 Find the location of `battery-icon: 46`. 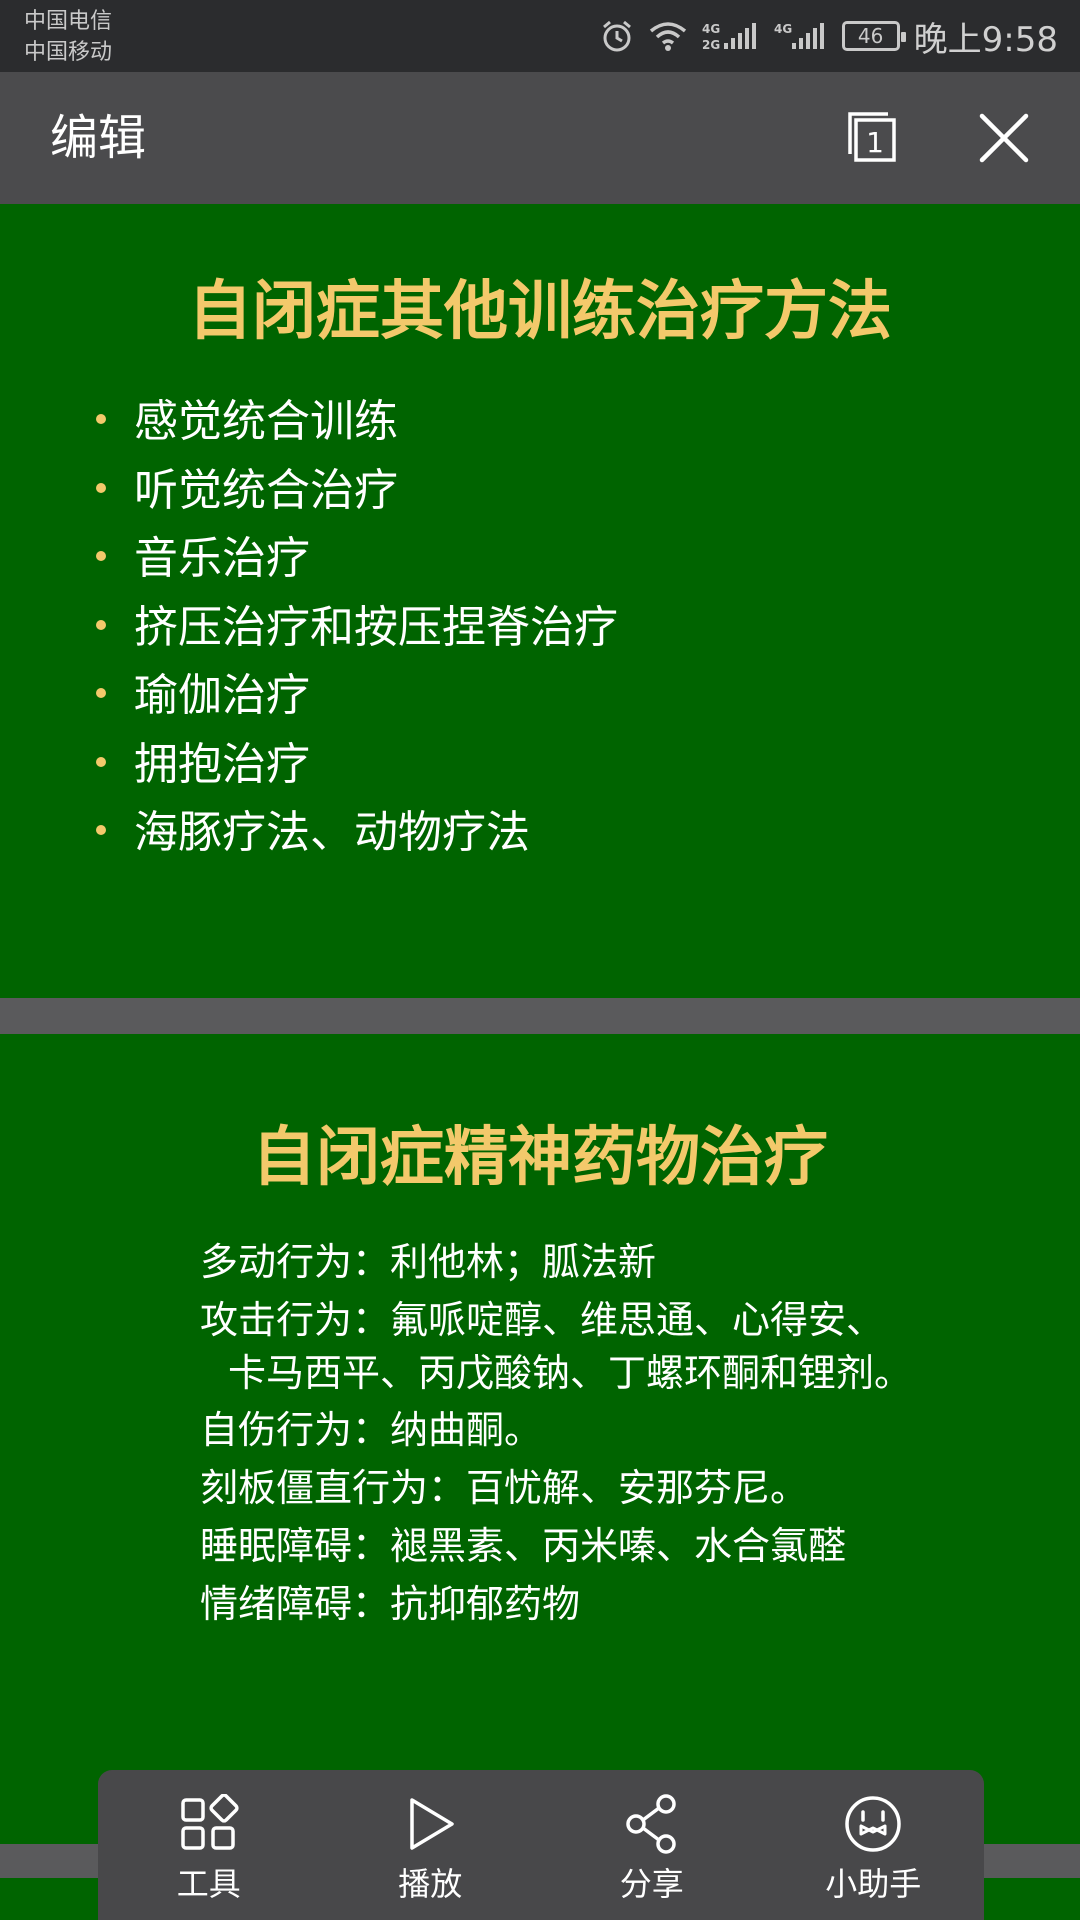

battery-icon: 46 is located at coordinates (873, 36).